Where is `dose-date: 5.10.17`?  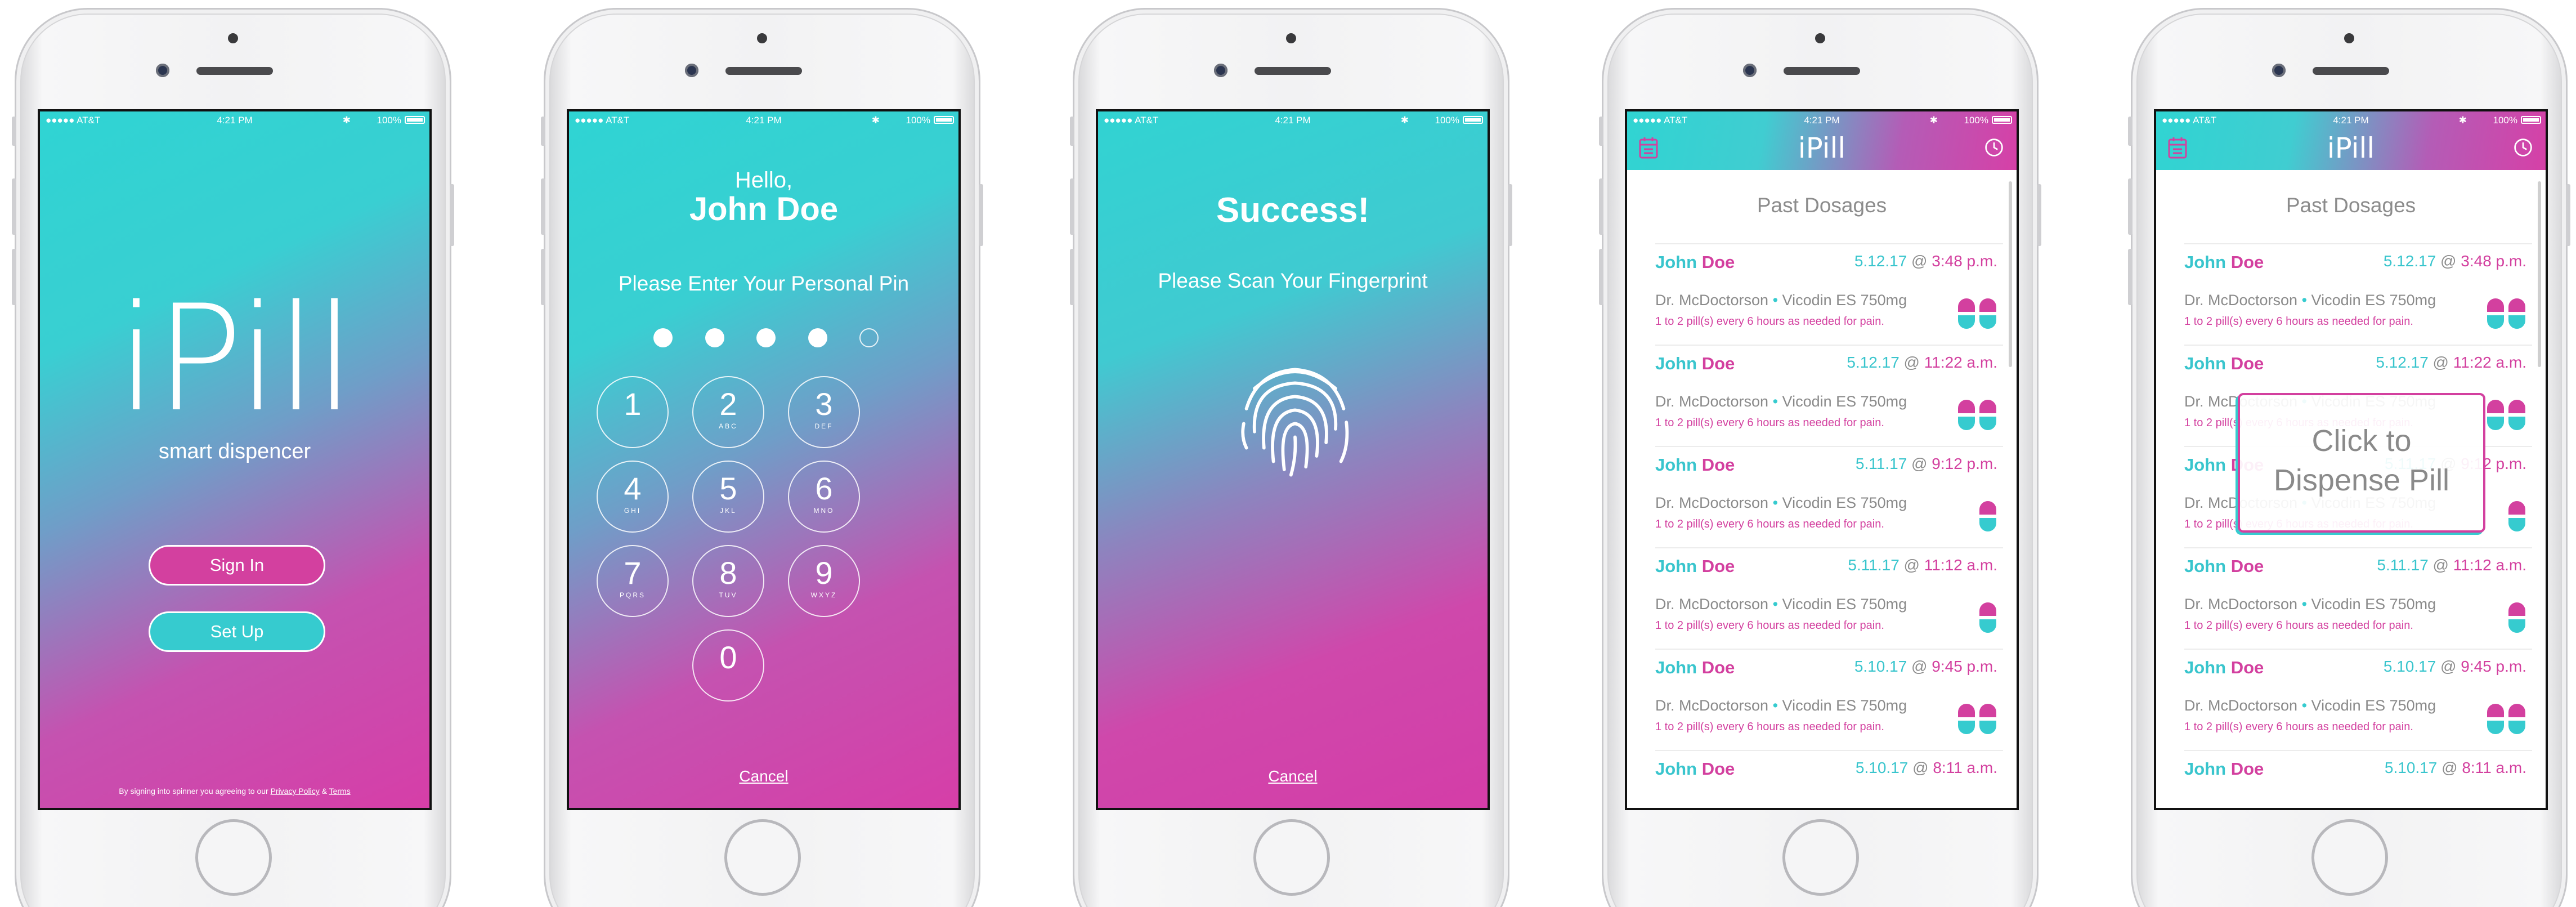 dose-date: 5.10.17 is located at coordinates (1882, 767).